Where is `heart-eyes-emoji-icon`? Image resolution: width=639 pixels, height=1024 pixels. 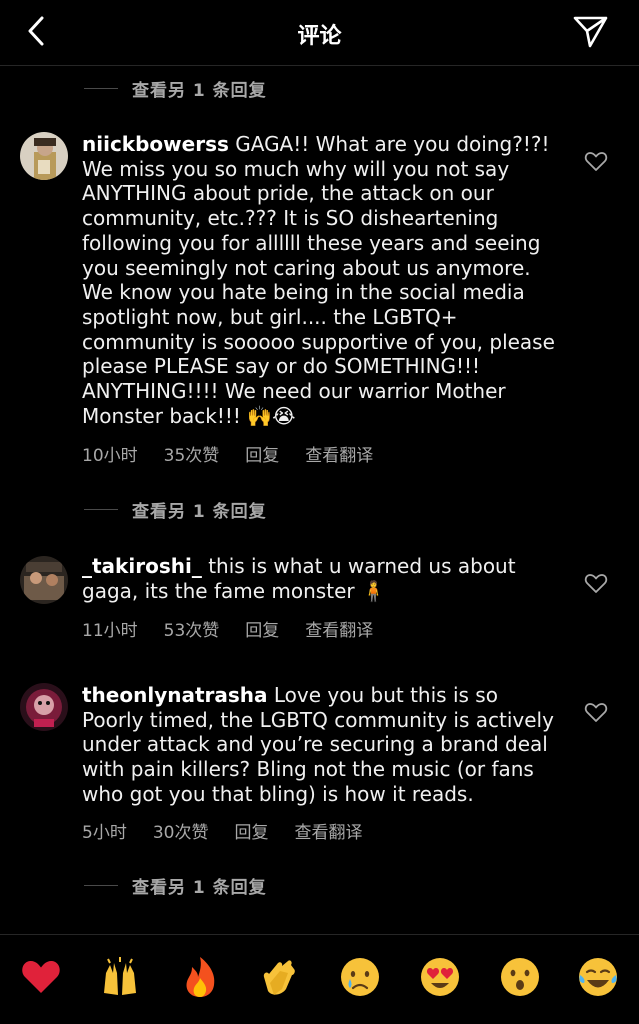
heart-eyes-emoji-icon is located at coordinates (440, 977).